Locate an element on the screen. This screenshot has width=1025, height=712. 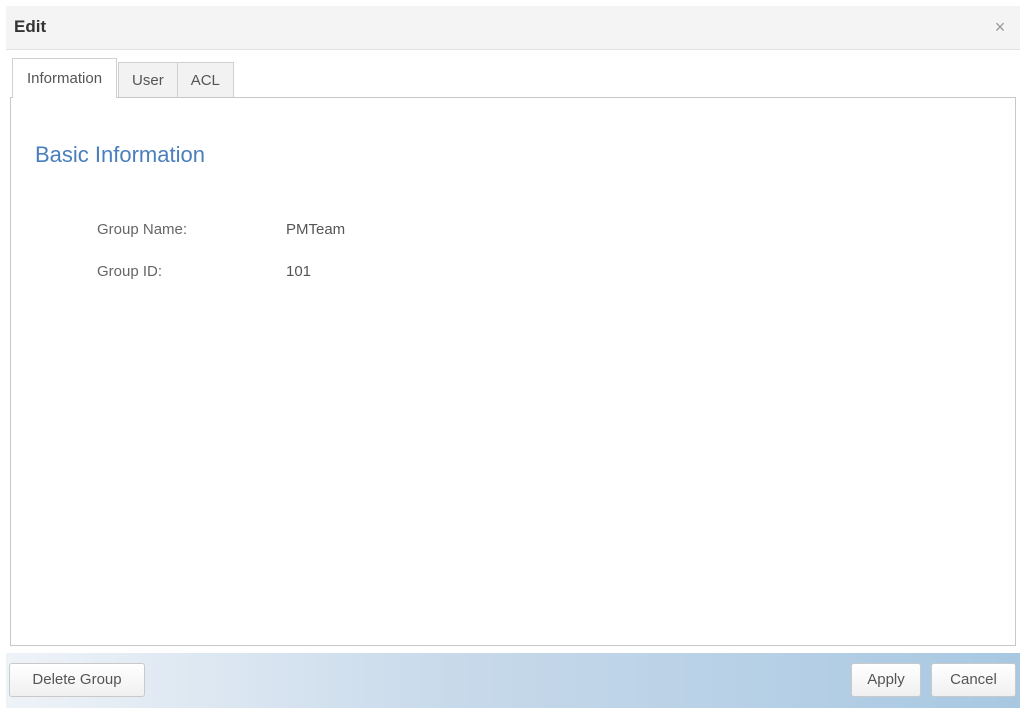
group-id-value: 101 is located at coordinates (299, 271).